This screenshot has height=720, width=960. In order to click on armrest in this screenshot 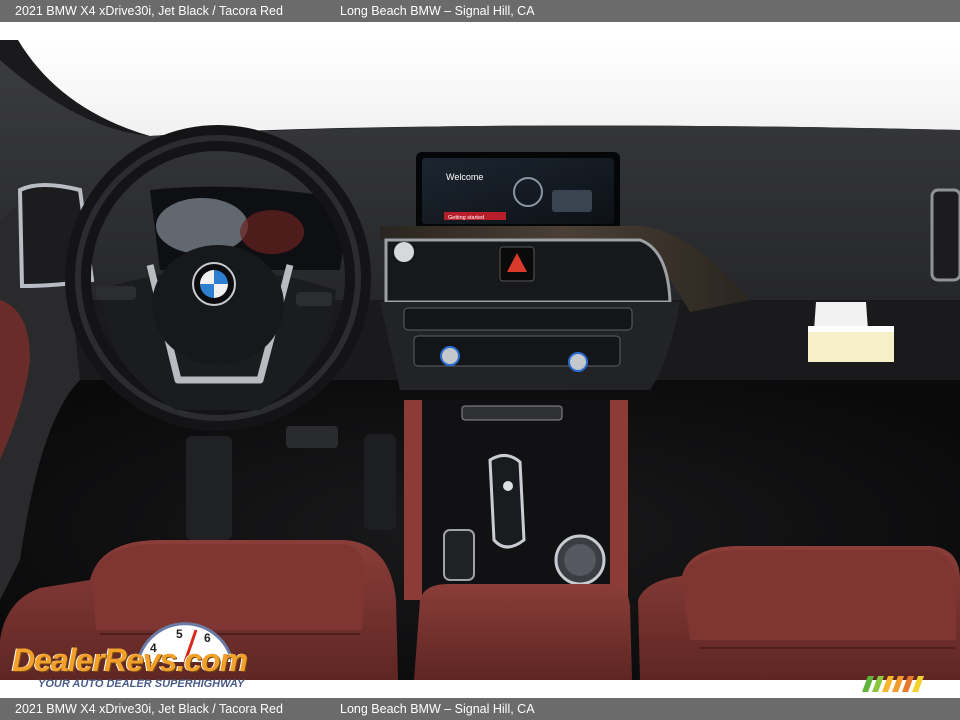, I will do `click(523, 632)`.